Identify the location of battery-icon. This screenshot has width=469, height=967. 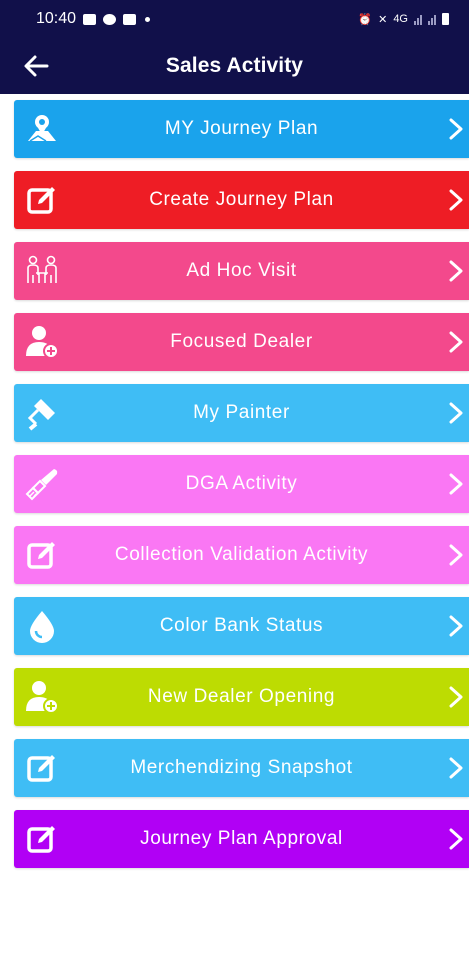
(445, 19).